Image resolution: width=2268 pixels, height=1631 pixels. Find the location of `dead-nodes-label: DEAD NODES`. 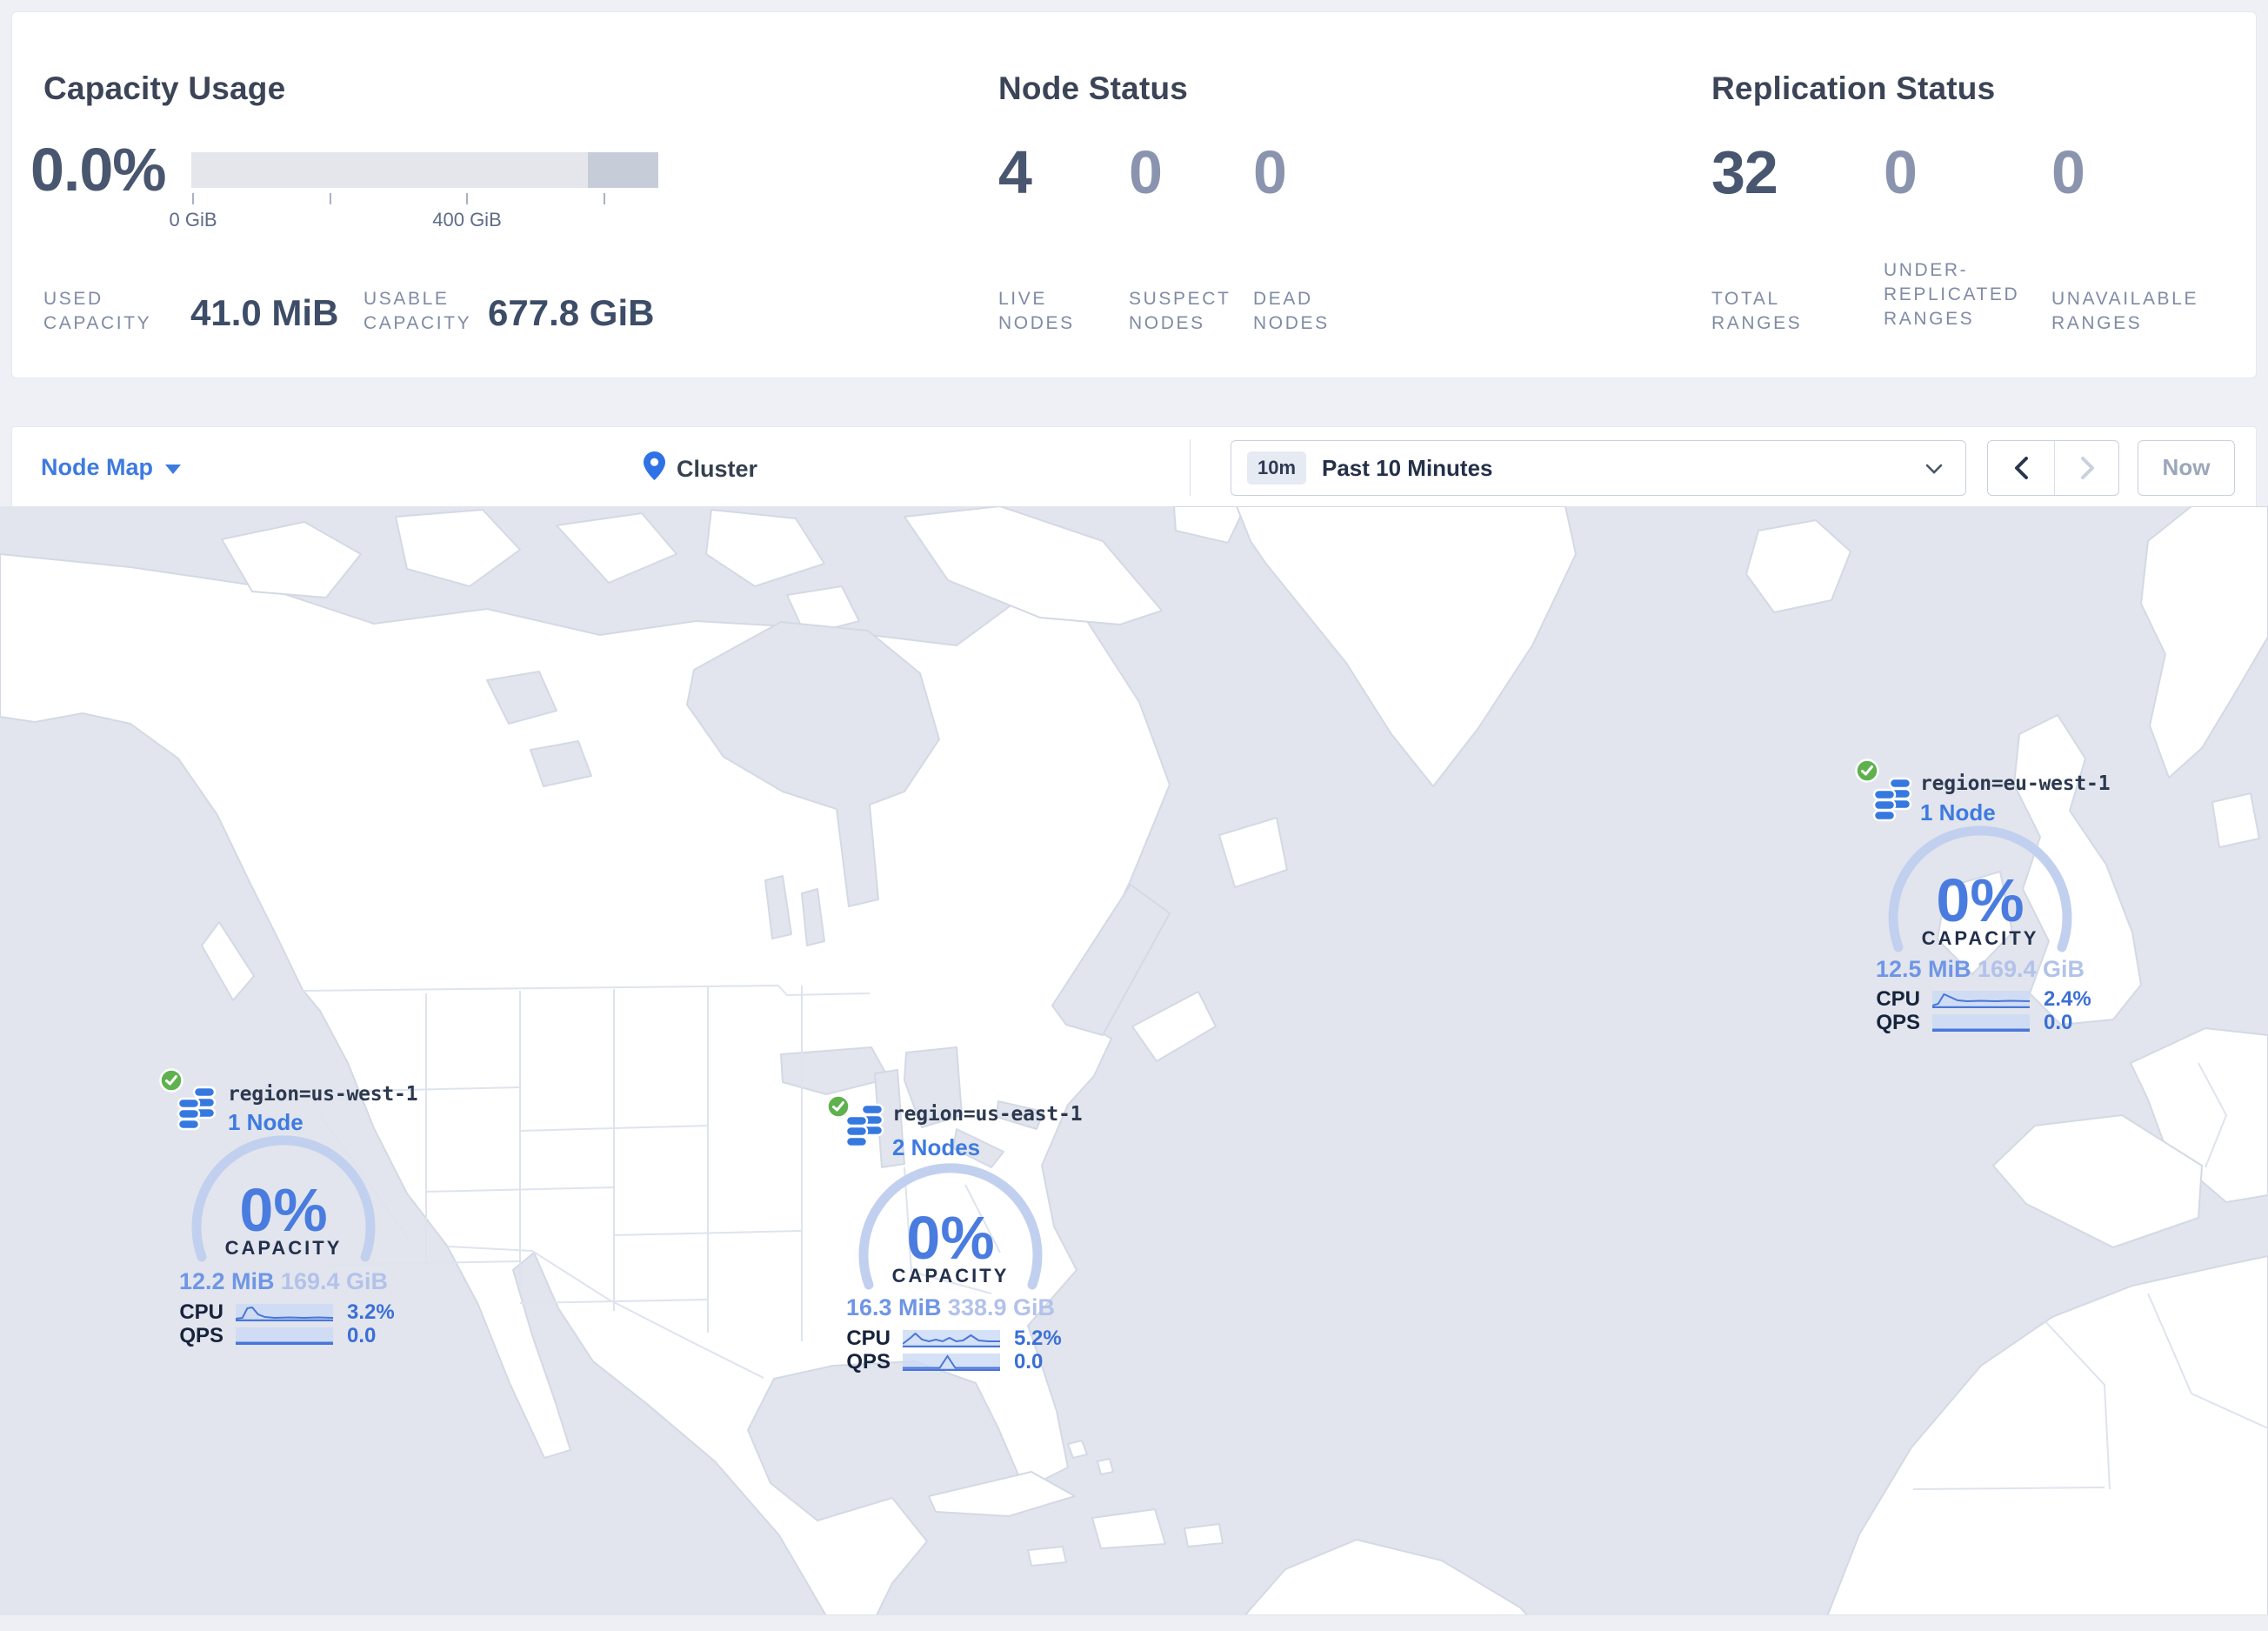

dead-nodes-label: DEAD NODES is located at coordinates (1291, 311).